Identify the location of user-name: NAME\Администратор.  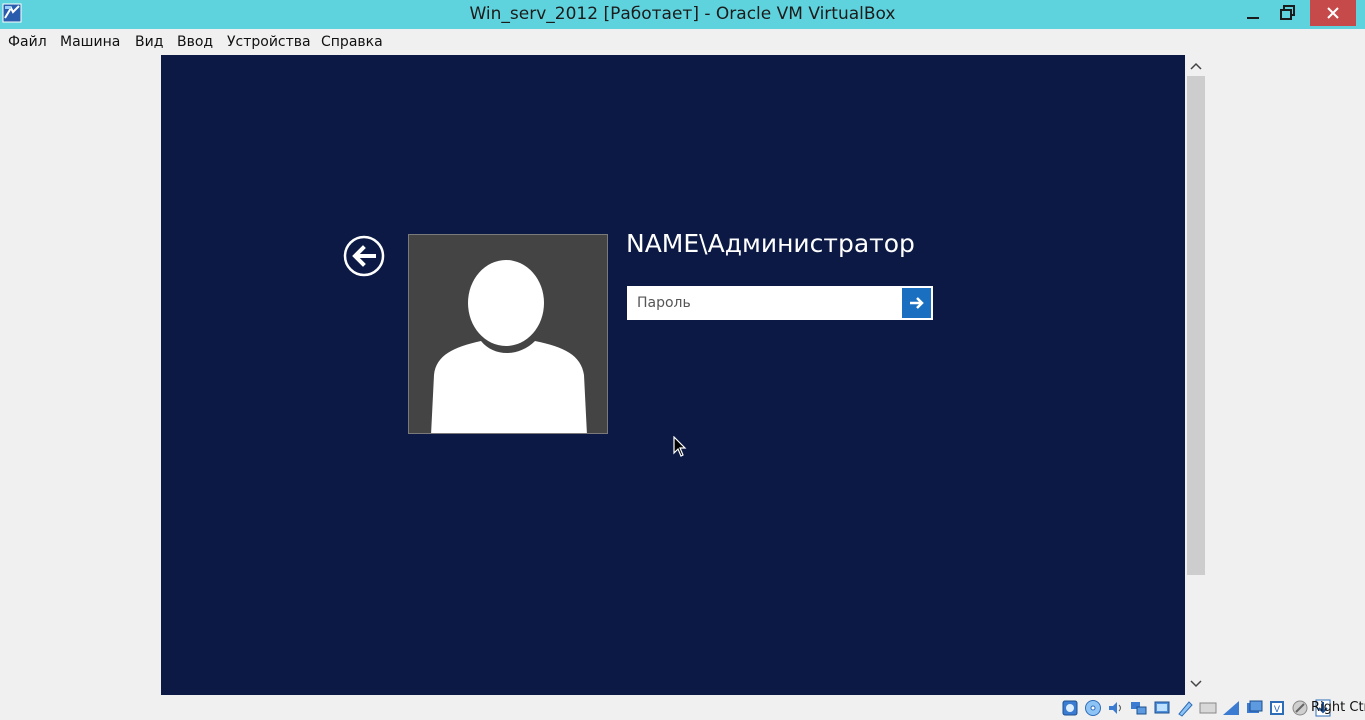
(770, 243).